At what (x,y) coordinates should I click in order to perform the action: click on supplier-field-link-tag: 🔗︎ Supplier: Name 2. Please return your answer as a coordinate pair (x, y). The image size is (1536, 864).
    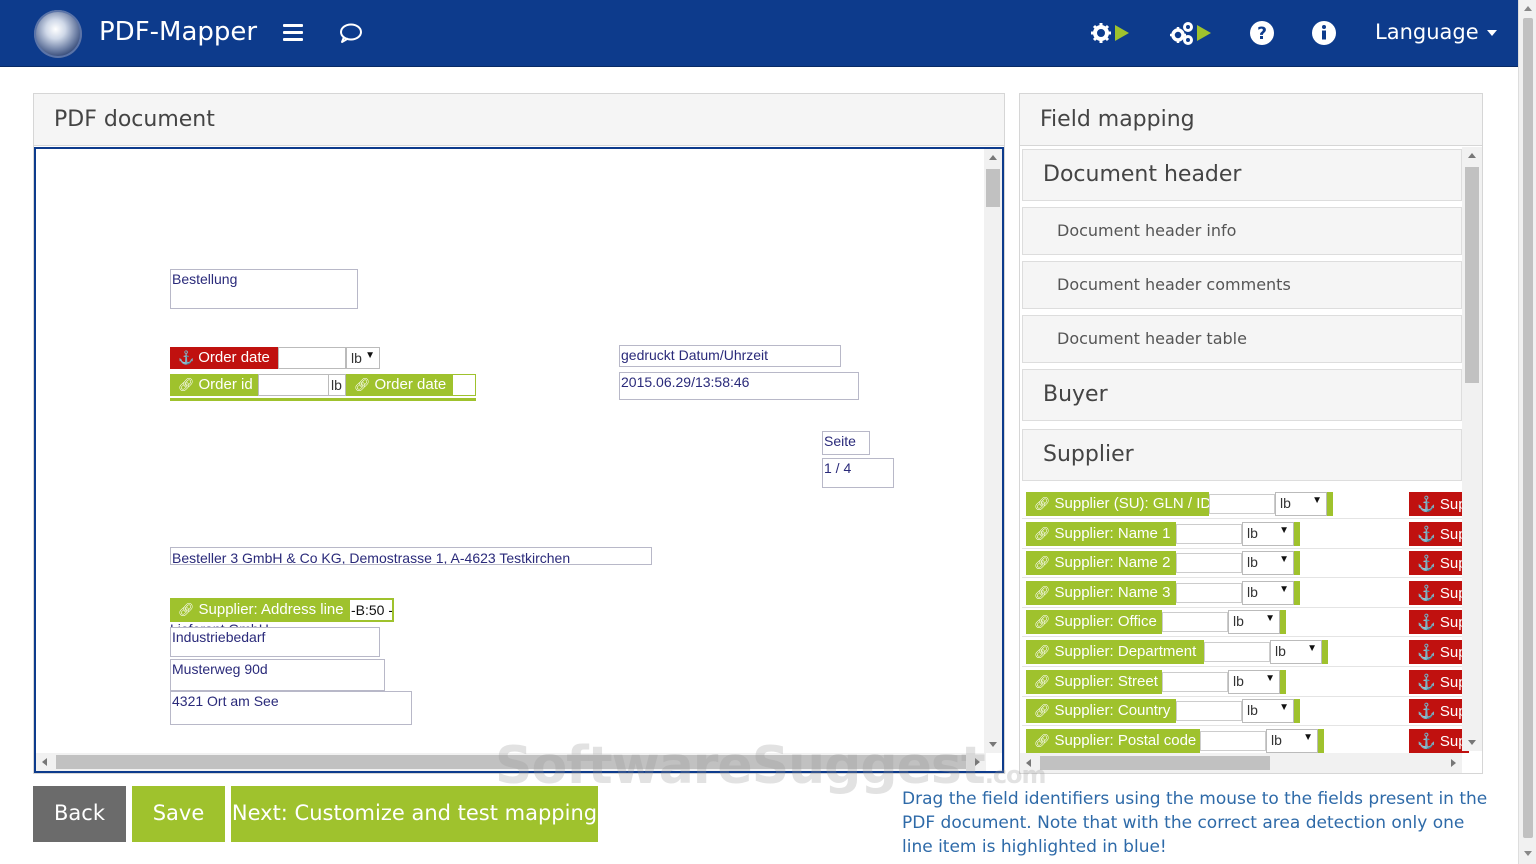
    Looking at the image, I should click on (1101, 563).